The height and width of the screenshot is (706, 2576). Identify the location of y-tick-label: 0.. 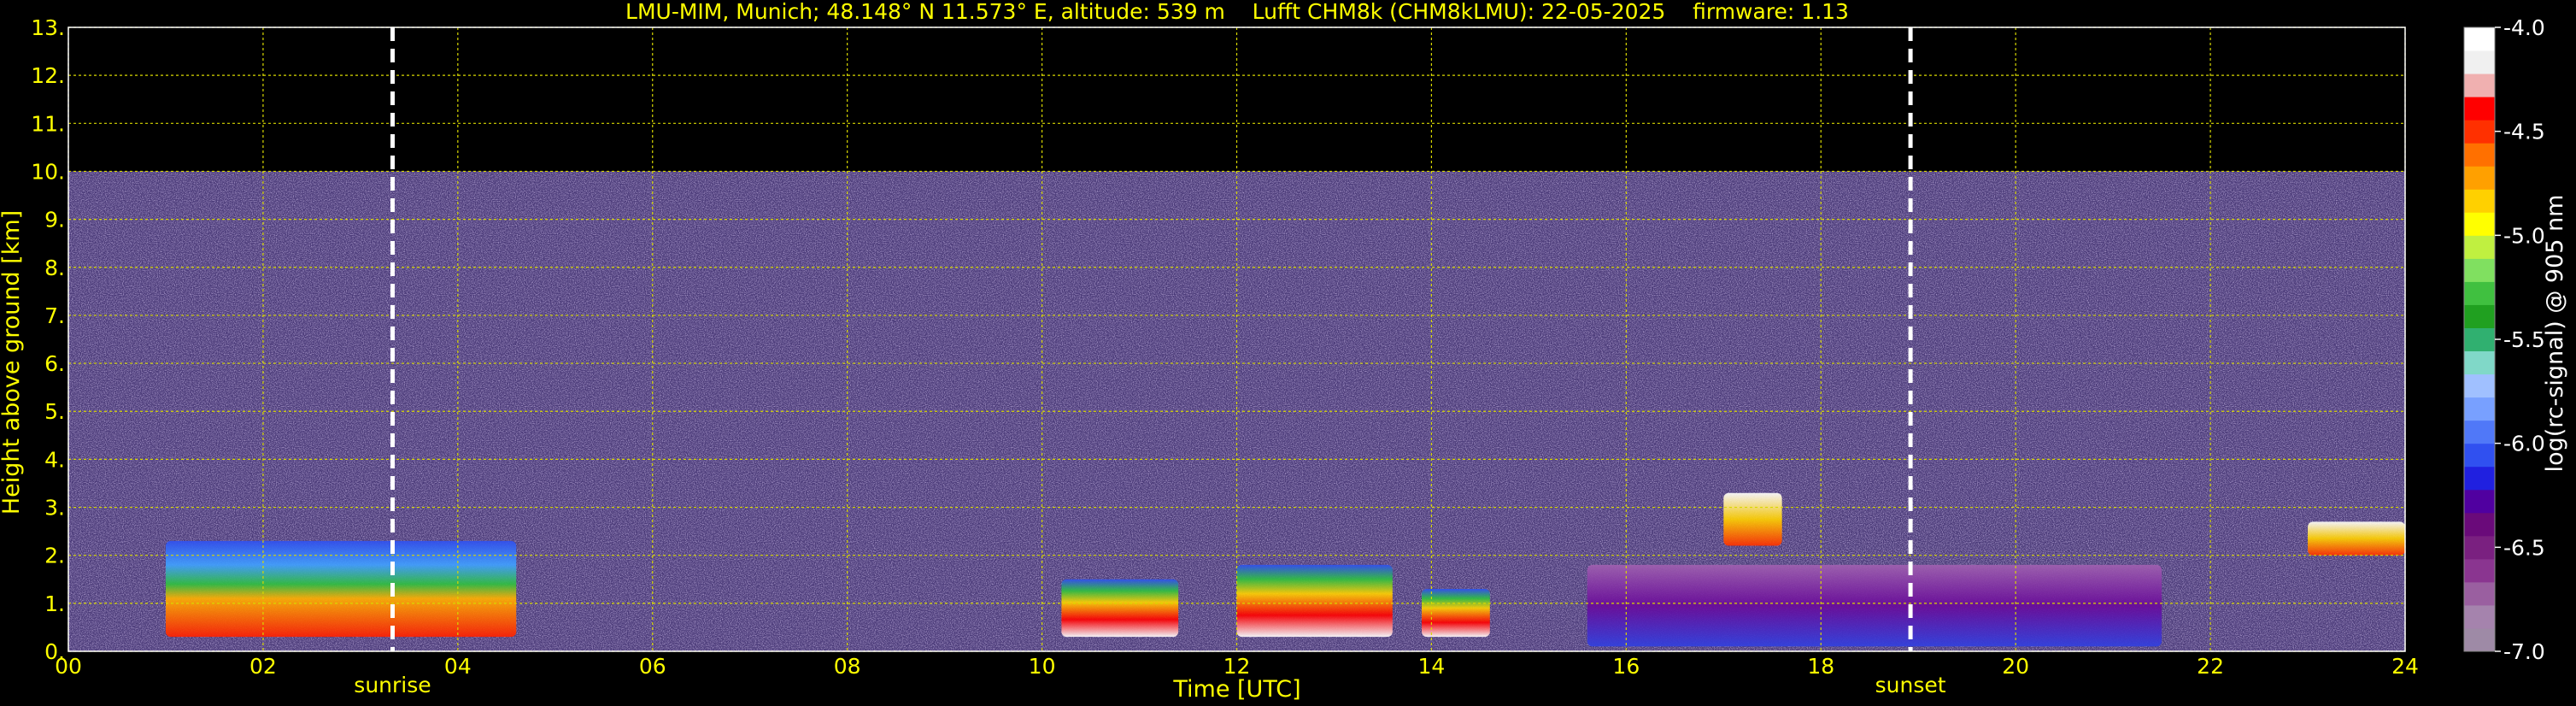
(54, 651).